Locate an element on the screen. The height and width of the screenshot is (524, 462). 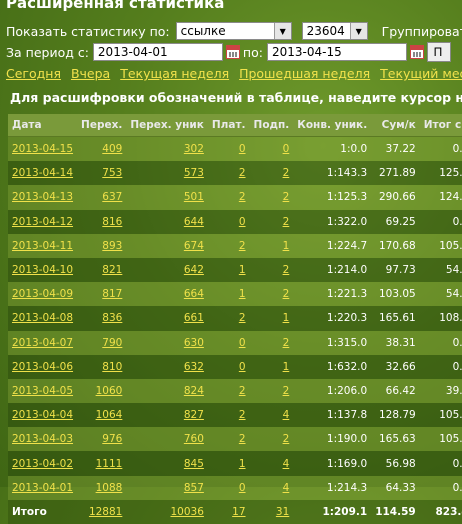
table-cell-link: 1064 is located at coordinates (109, 415).